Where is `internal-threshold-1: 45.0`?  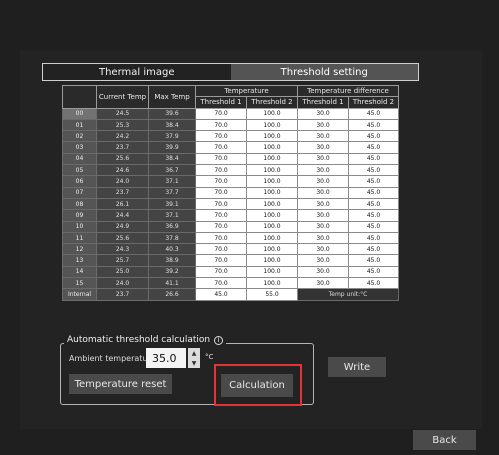 internal-threshold-1: 45.0 is located at coordinates (221, 294).